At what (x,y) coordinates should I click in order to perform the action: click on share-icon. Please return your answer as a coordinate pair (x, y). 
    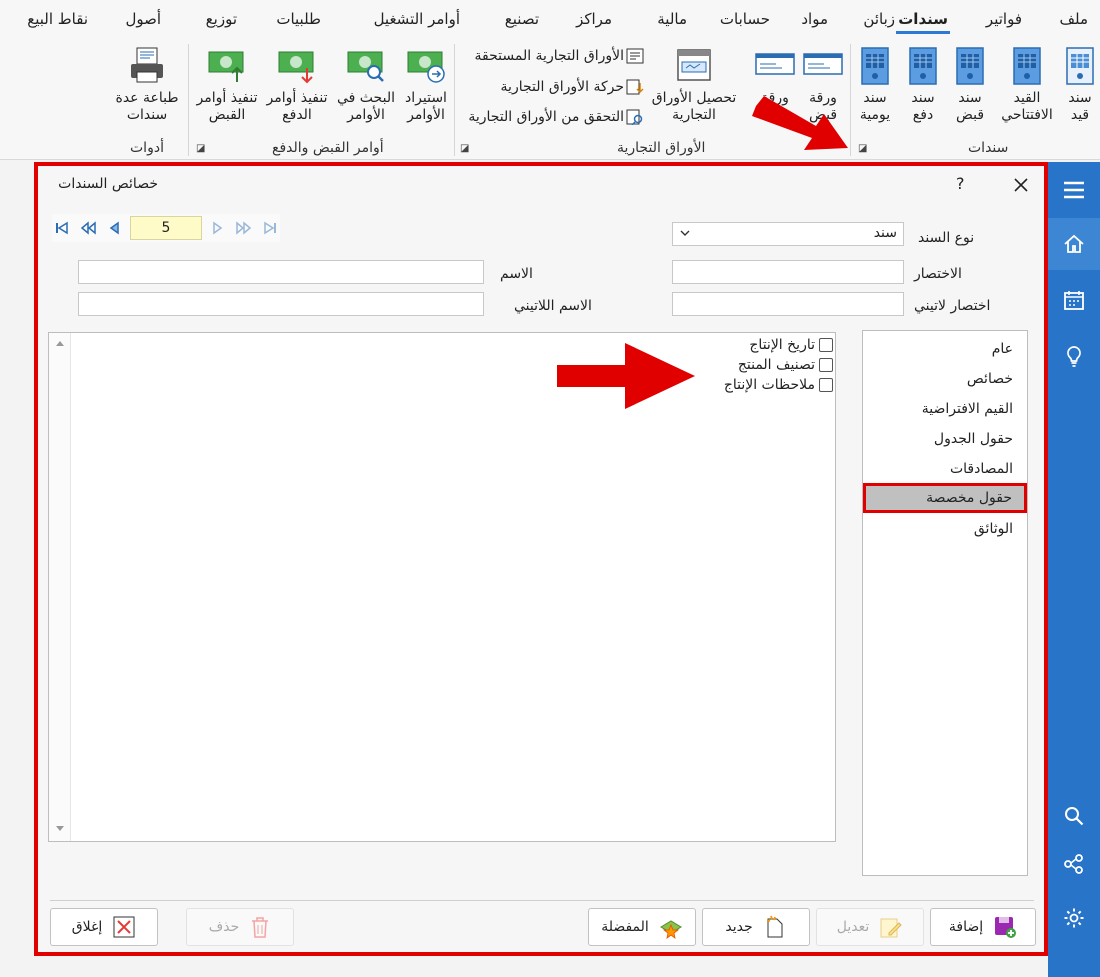
    Looking at the image, I should click on (1073, 864).